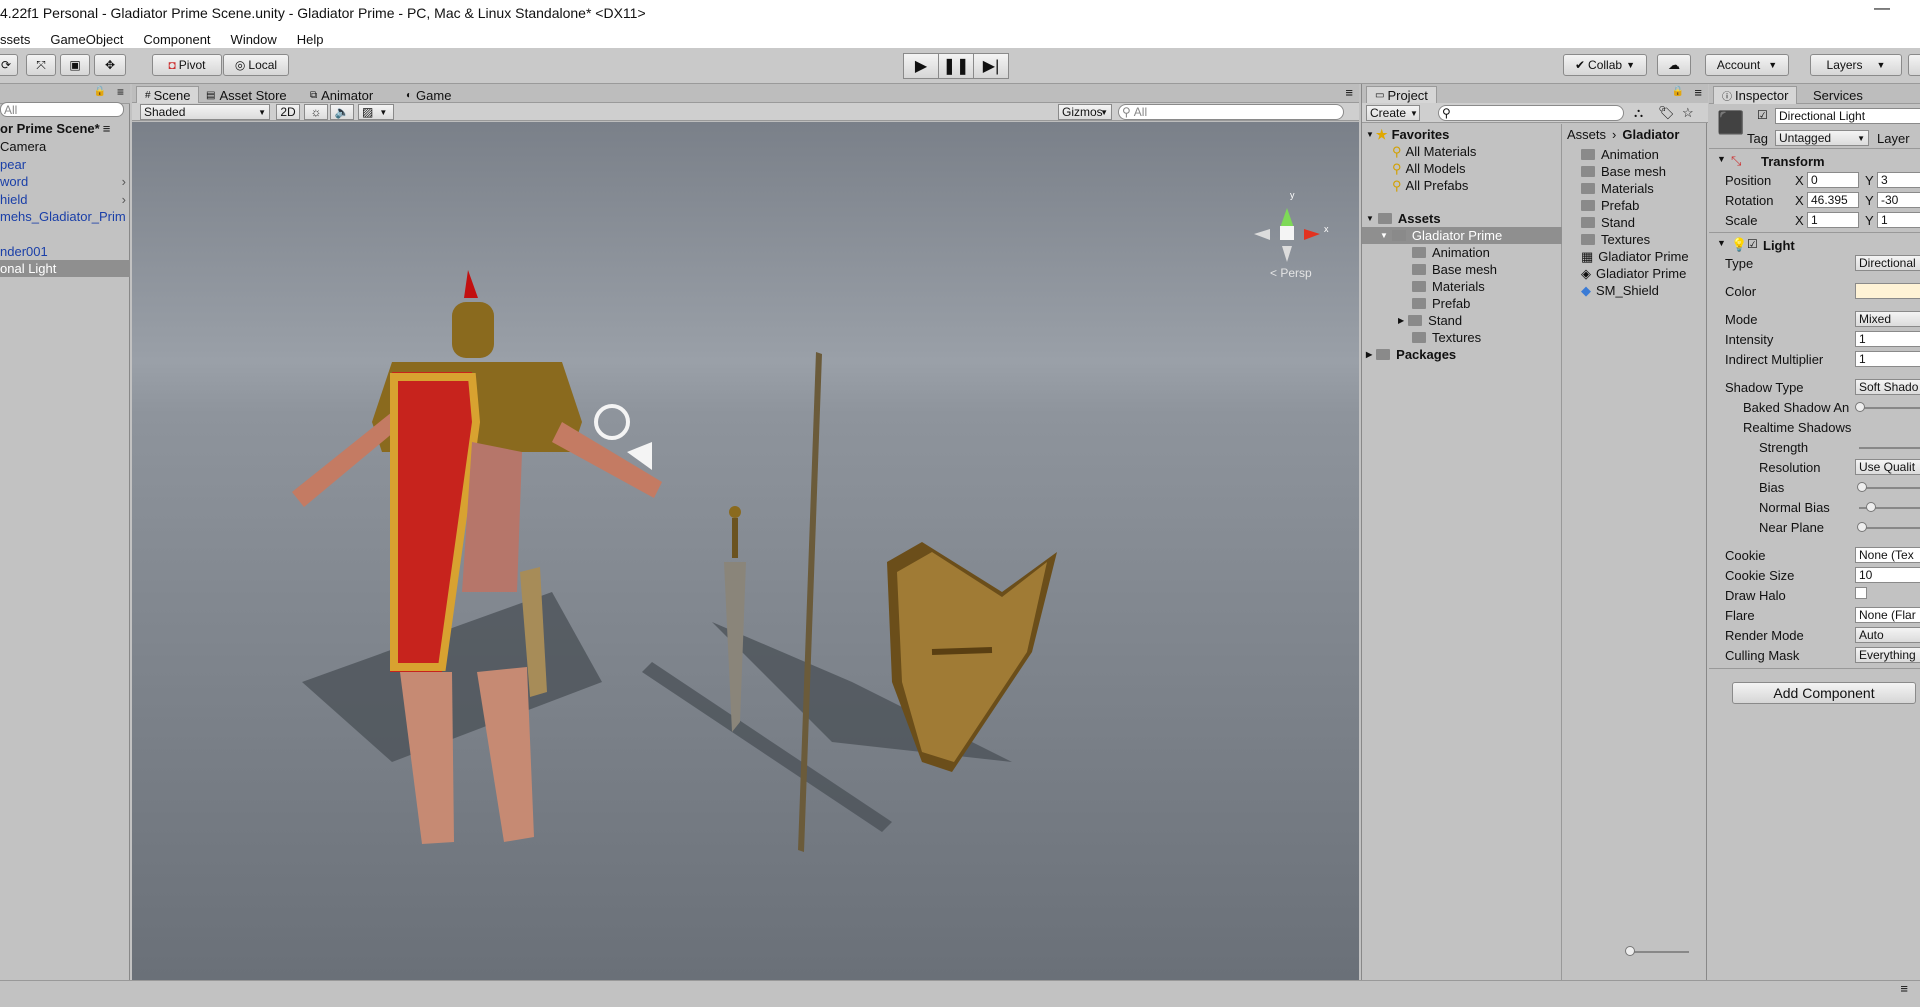 This screenshot has height=1007, width=1920. What do you see at coordinates (1085, 112) in the screenshot?
I see `gizmos-dropdown: Gizmos ▼` at bounding box center [1085, 112].